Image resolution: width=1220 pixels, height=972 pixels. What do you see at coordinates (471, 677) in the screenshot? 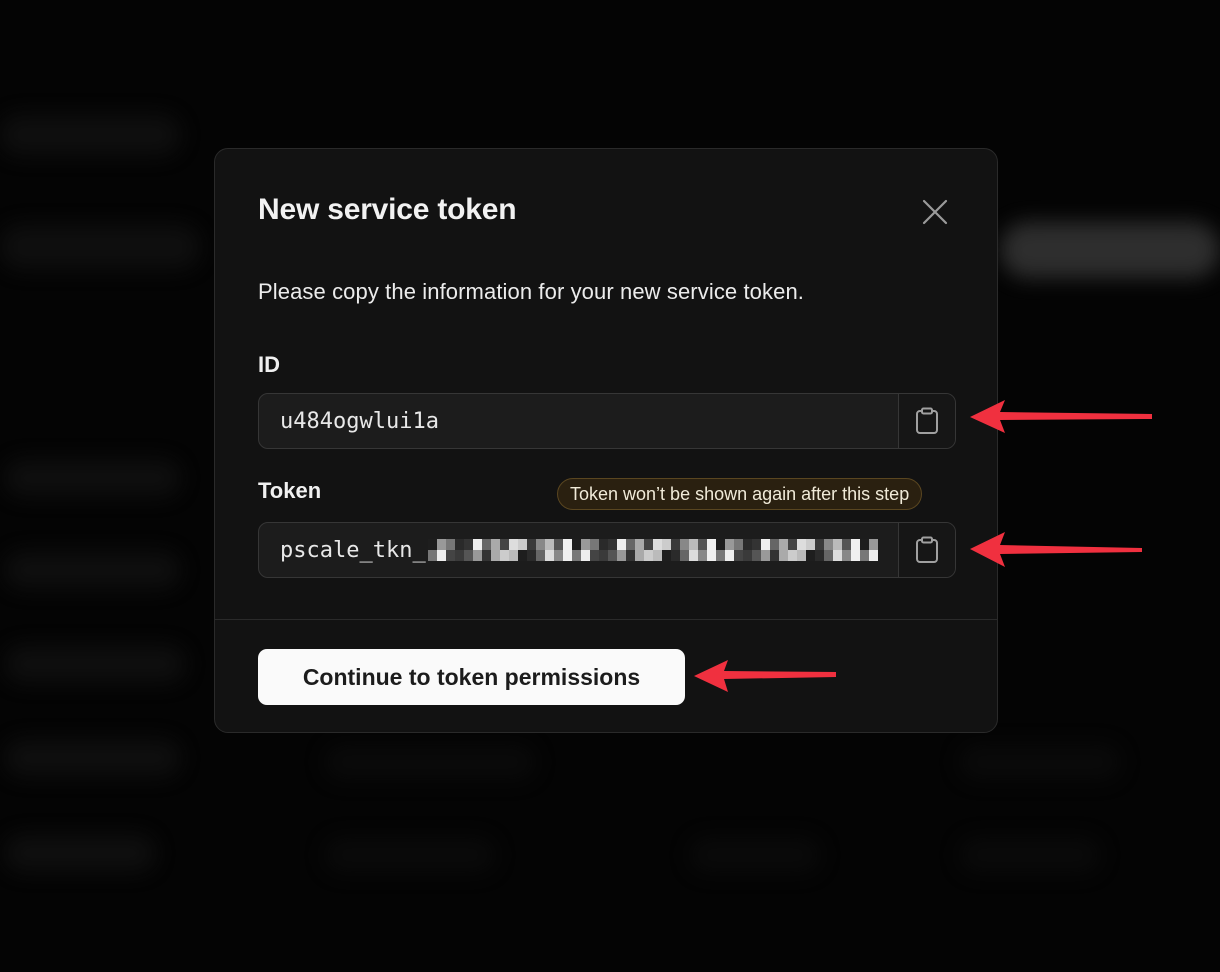
I see `continue-to-token-permissions-button: Continue to token permissions` at bounding box center [471, 677].